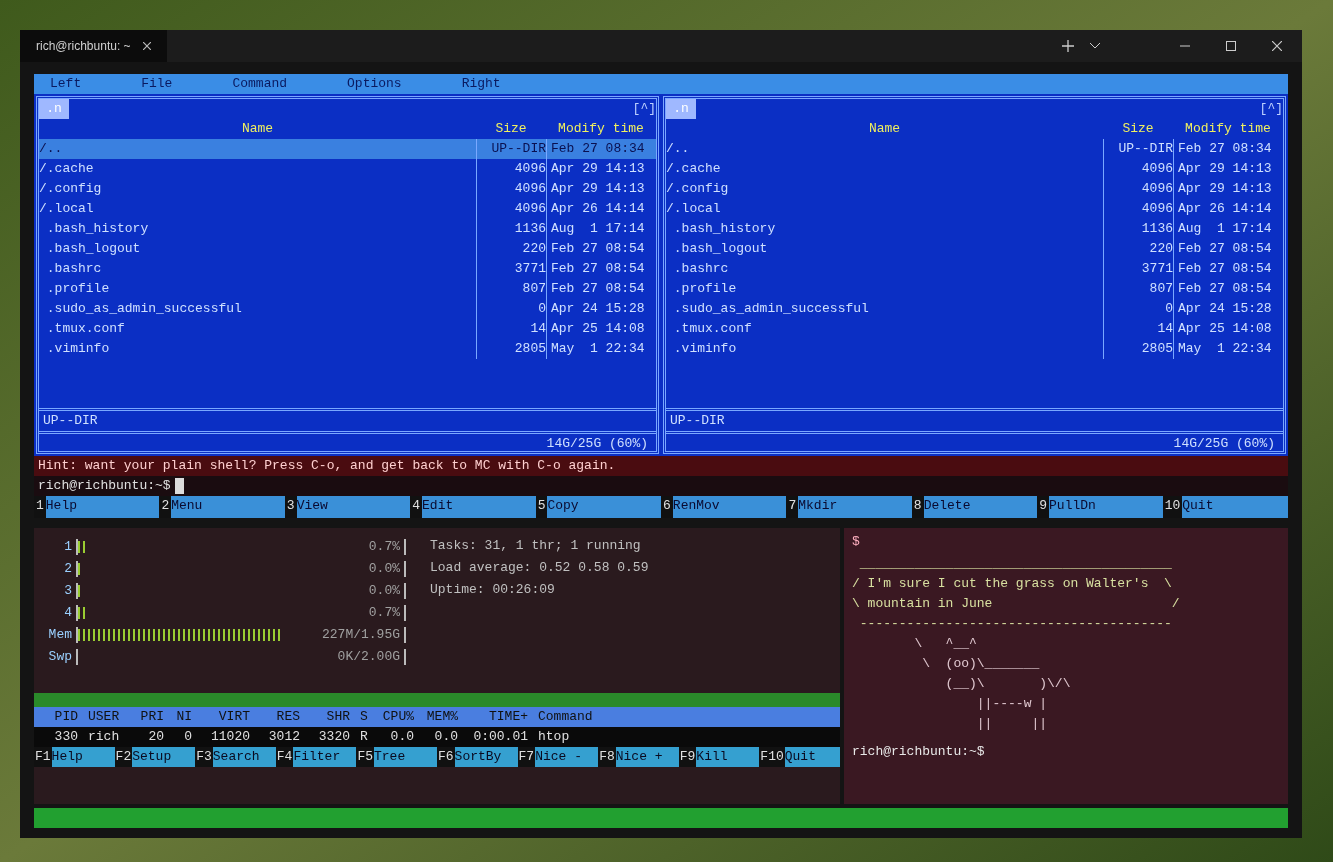 The height and width of the screenshot is (862, 1333). I want to click on meter-reading: 0K/2.00G, so click(369, 657).